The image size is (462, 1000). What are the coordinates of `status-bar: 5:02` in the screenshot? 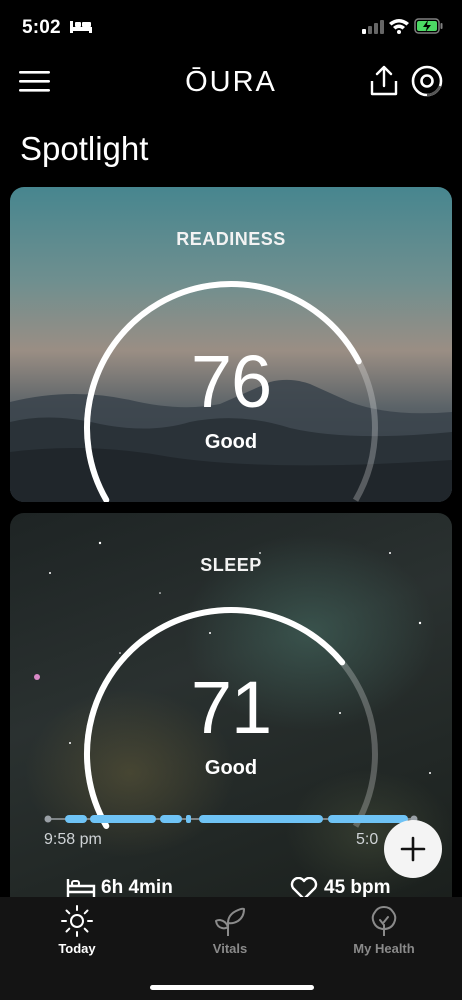 It's located at (231, 28).